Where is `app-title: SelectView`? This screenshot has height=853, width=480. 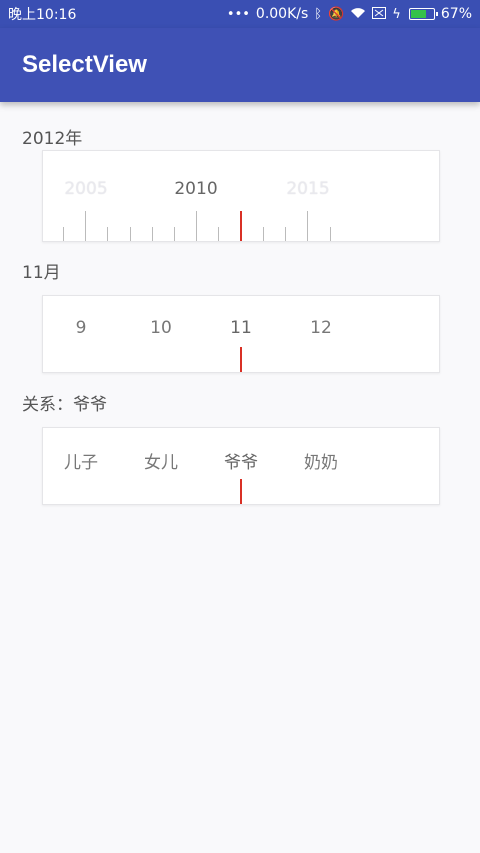 app-title: SelectView is located at coordinates (84, 64).